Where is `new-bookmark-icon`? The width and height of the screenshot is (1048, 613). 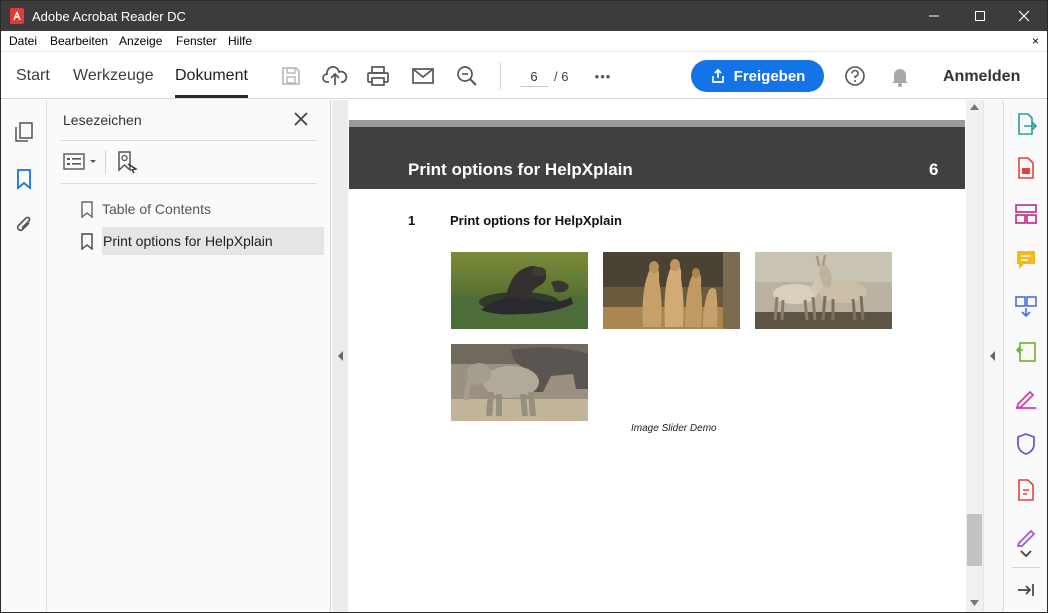 new-bookmark-icon is located at coordinates (127, 162).